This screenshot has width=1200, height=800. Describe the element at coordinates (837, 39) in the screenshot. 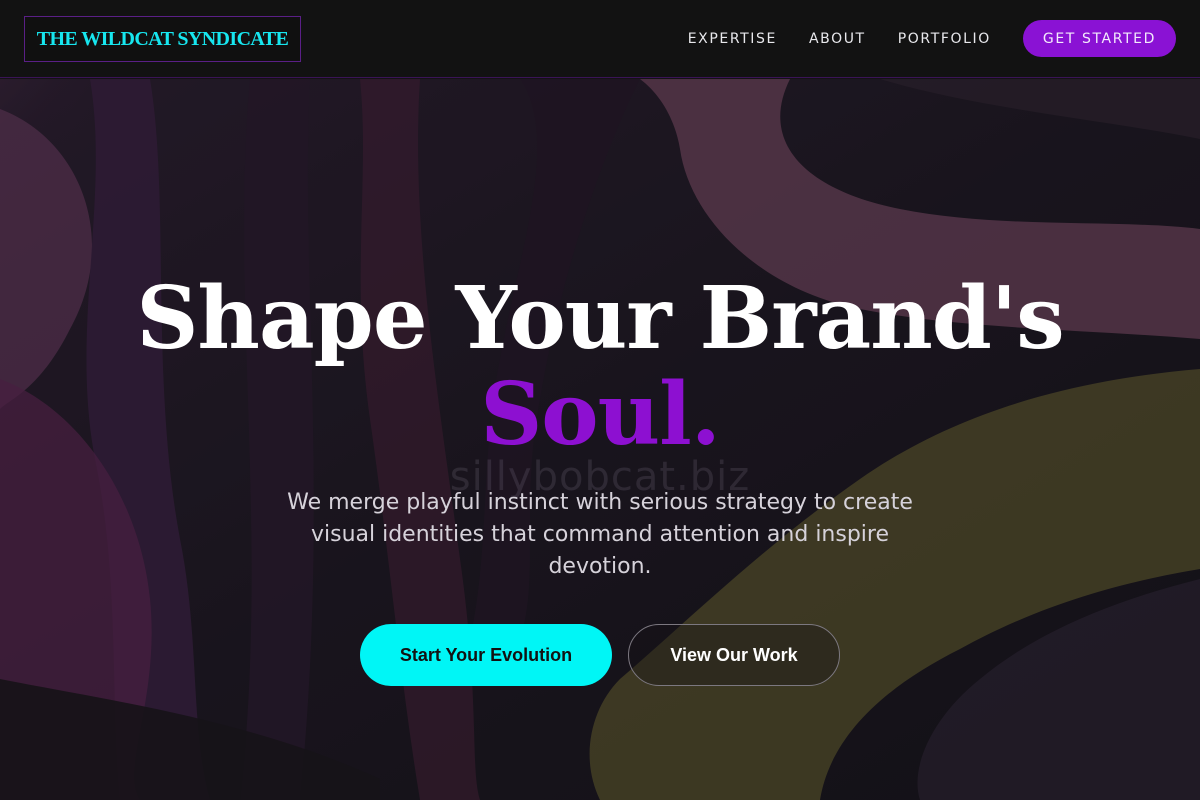

I see `nav-link-about: ABOUT` at that location.